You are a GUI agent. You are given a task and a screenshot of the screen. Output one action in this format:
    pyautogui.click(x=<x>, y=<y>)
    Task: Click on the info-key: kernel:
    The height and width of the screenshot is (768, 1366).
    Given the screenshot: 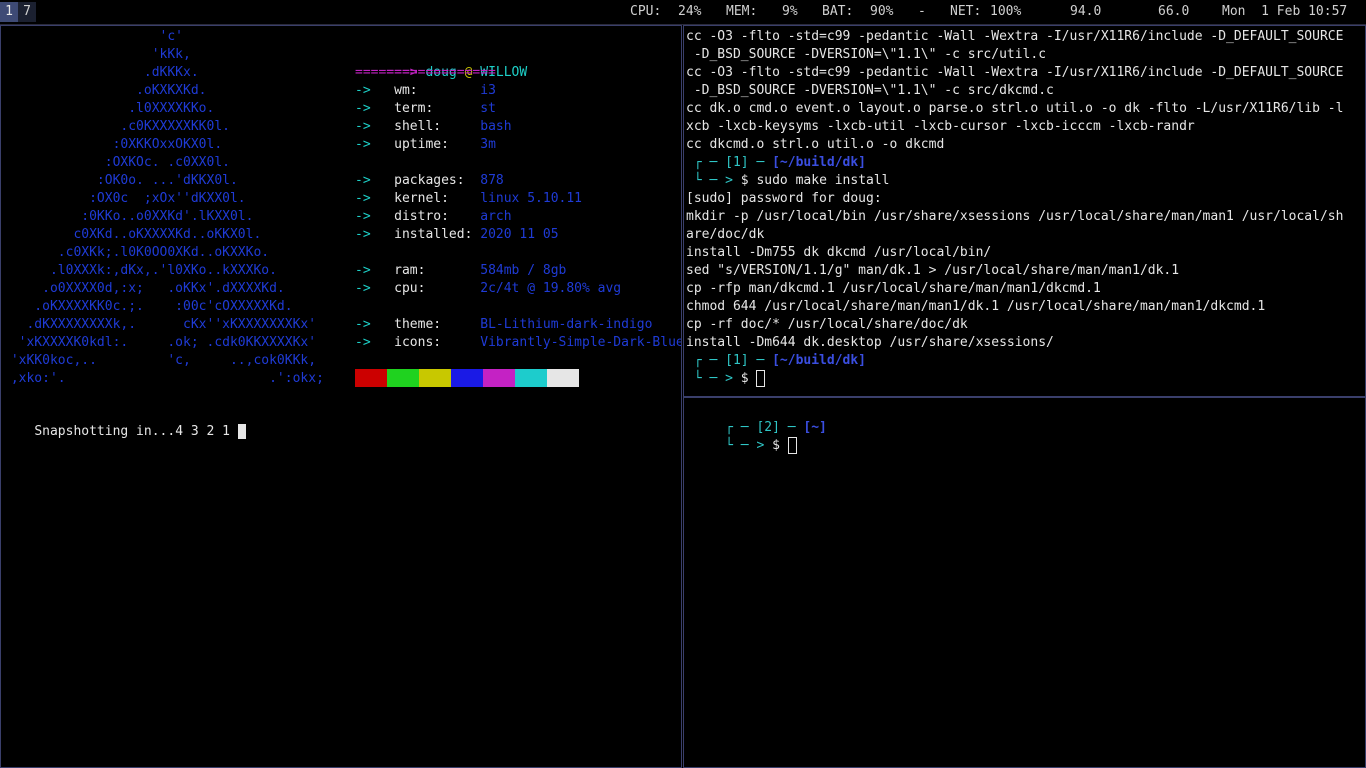 What is the action you would take?
    pyautogui.click(x=421, y=198)
    